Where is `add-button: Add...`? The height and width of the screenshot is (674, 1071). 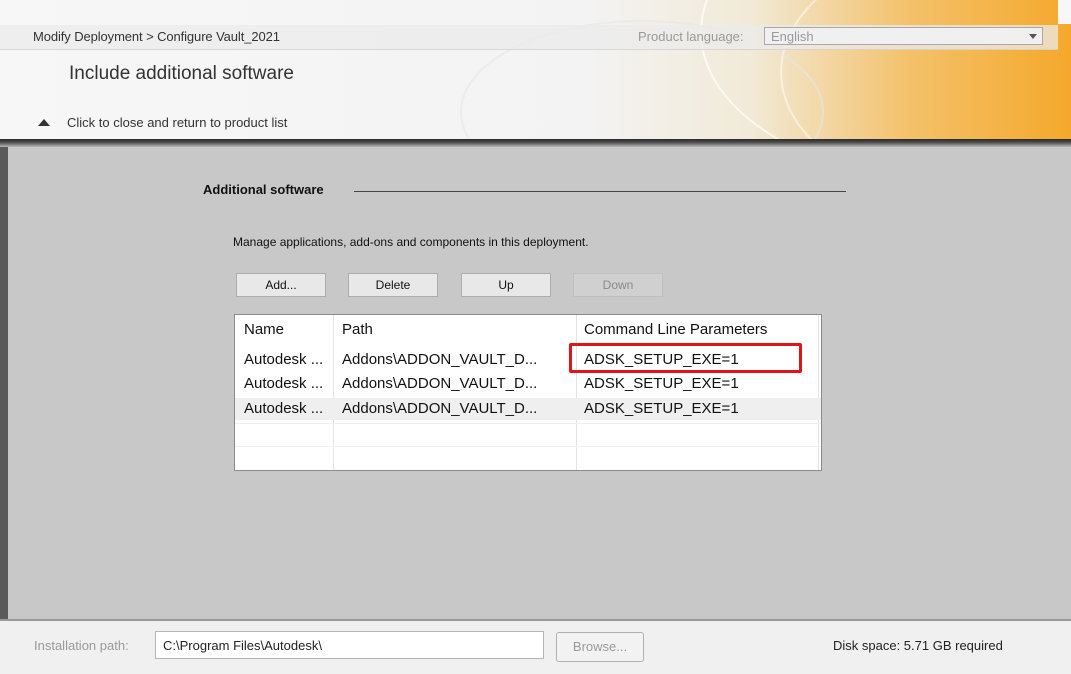
add-button: Add... is located at coordinates (281, 285).